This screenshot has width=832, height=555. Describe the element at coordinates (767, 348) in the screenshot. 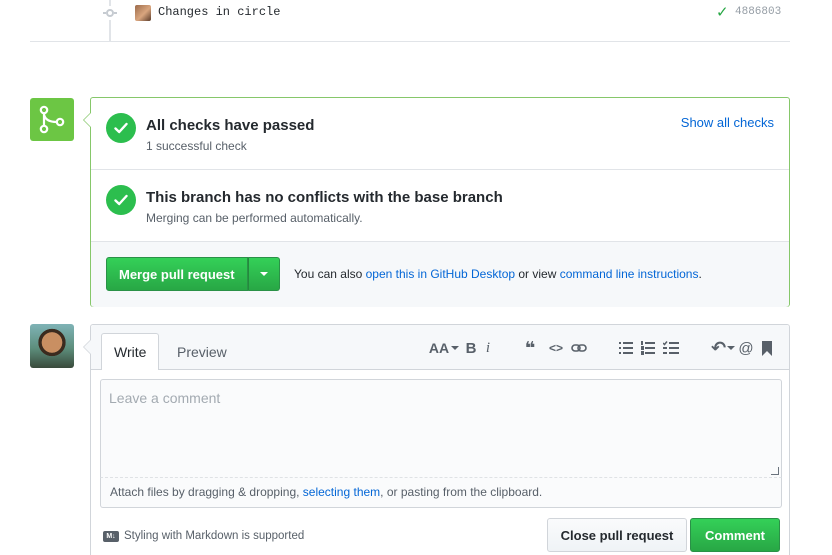

I see `bookmark-icon` at that location.